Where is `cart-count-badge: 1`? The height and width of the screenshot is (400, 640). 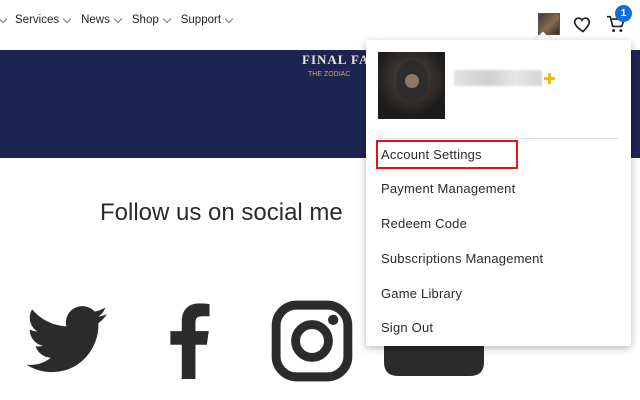
cart-count-badge: 1 is located at coordinates (623, 13).